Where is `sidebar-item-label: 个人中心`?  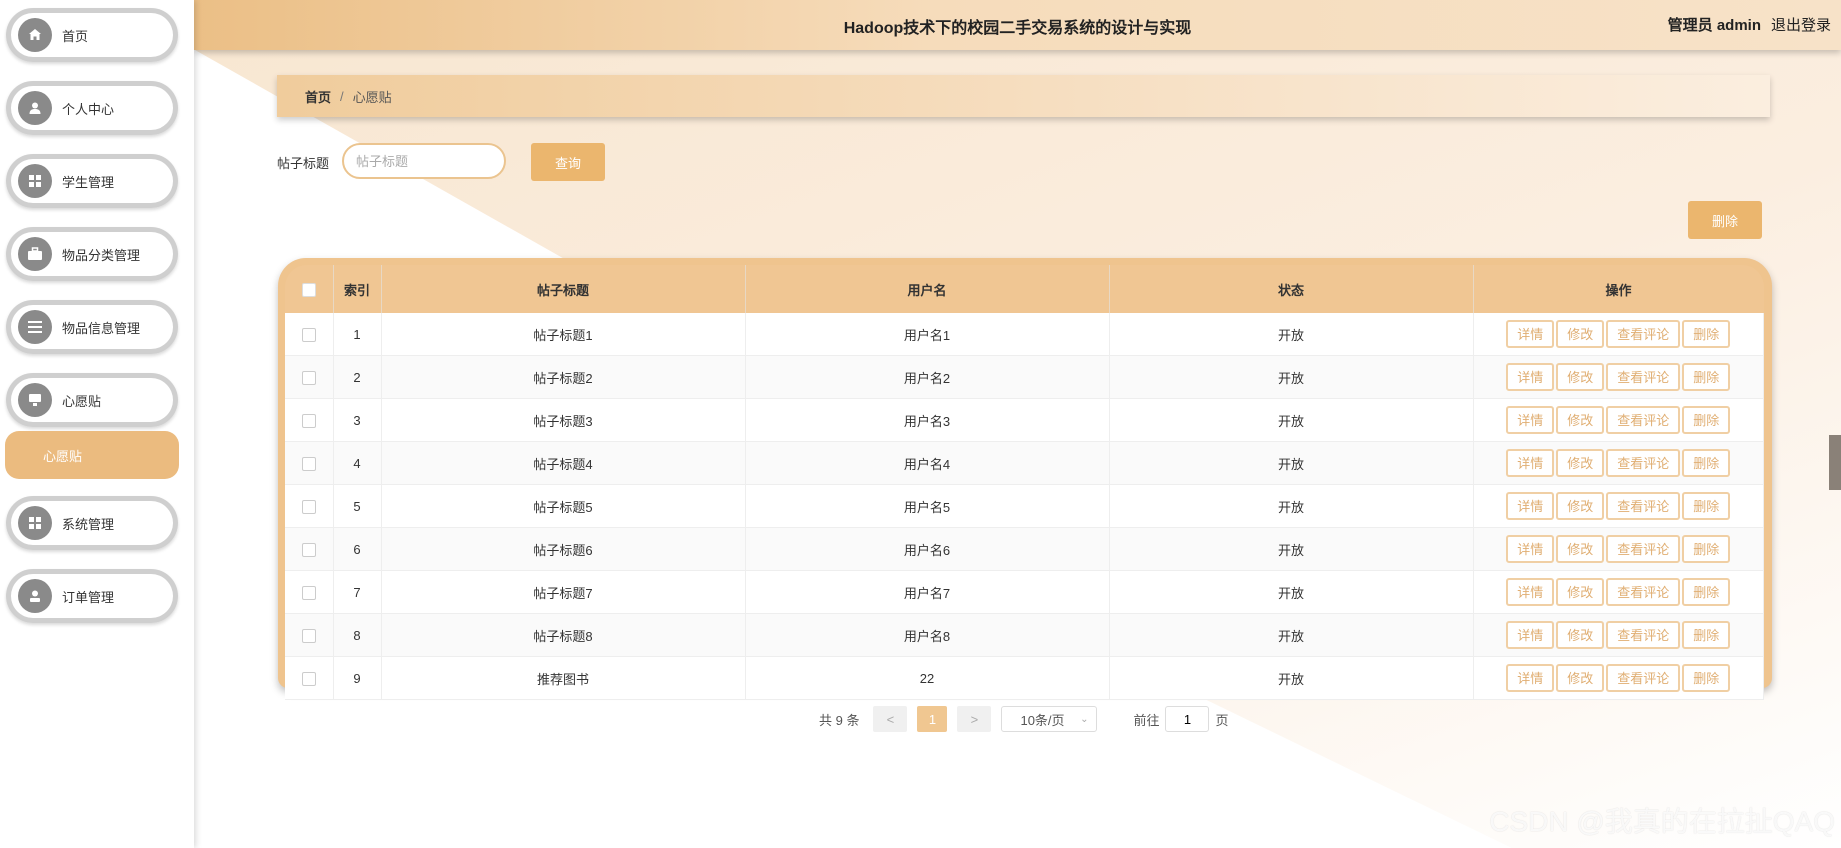 sidebar-item-label: 个人中心 is located at coordinates (88, 109).